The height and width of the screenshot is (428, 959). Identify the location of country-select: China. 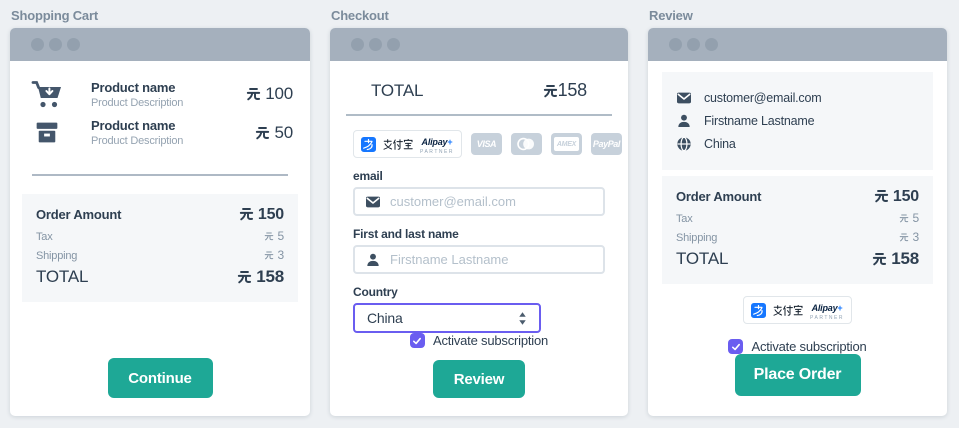
(447, 318).